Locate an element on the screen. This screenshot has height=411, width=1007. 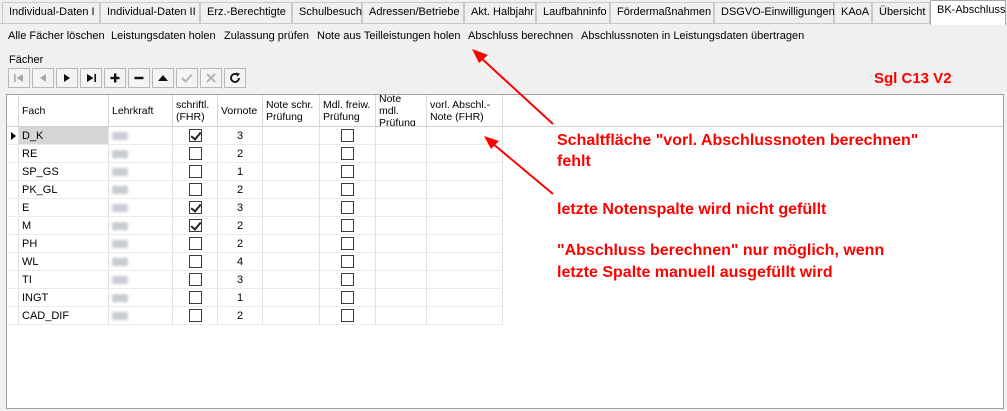
cell-fach: D_K is located at coordinates (64, 136).